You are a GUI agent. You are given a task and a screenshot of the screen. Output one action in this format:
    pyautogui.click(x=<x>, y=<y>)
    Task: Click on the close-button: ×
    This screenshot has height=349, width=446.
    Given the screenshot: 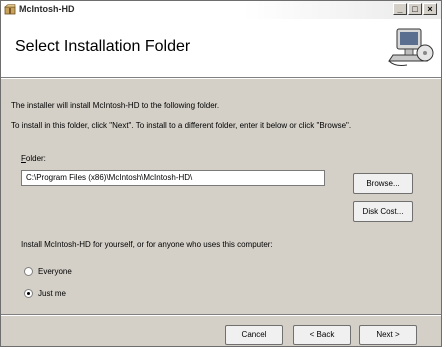 What is the action you would take?
    pyautogui.click(x=430, y=9)
    